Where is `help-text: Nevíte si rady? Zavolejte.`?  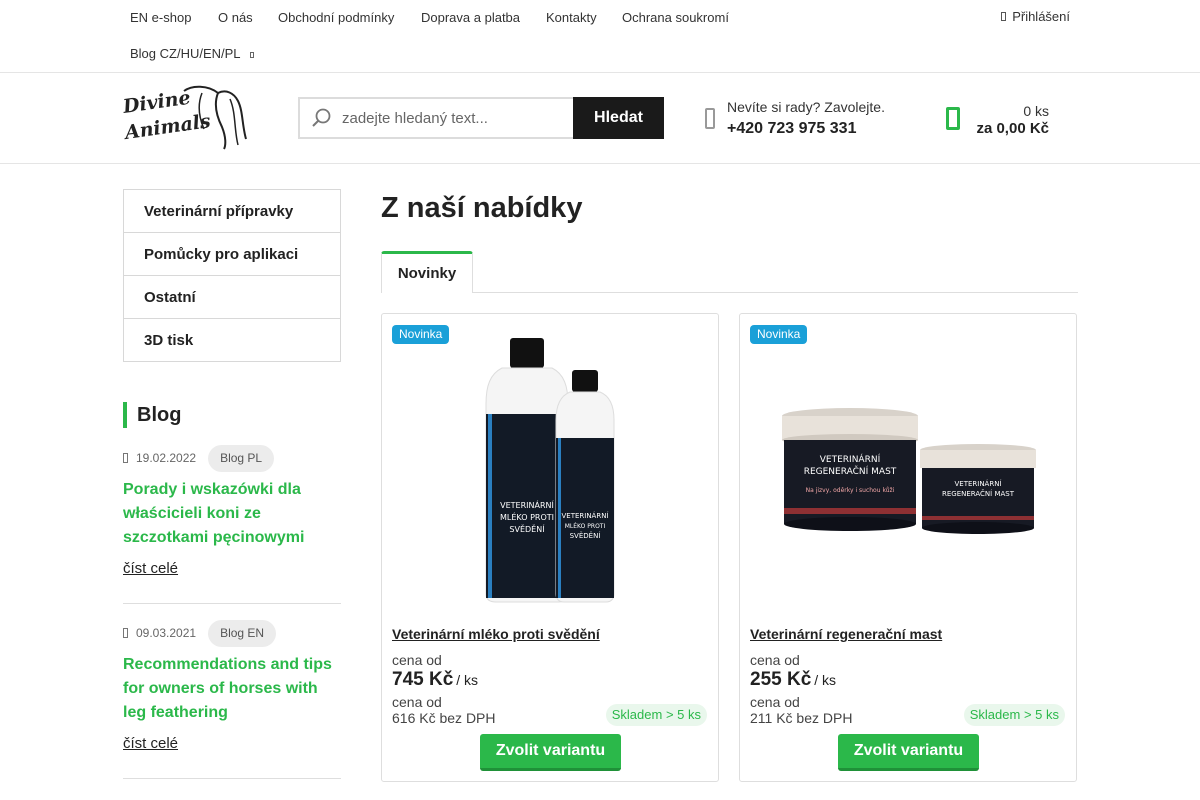 help-text: Nevíte si rady? Zavolejte. is located at coordinates (806, 107).